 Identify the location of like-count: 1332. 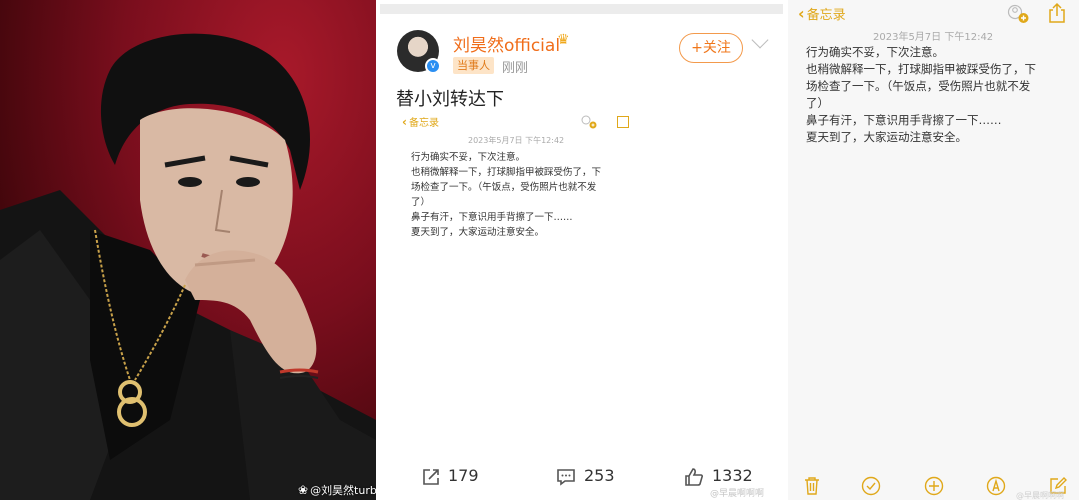
(732, 475).